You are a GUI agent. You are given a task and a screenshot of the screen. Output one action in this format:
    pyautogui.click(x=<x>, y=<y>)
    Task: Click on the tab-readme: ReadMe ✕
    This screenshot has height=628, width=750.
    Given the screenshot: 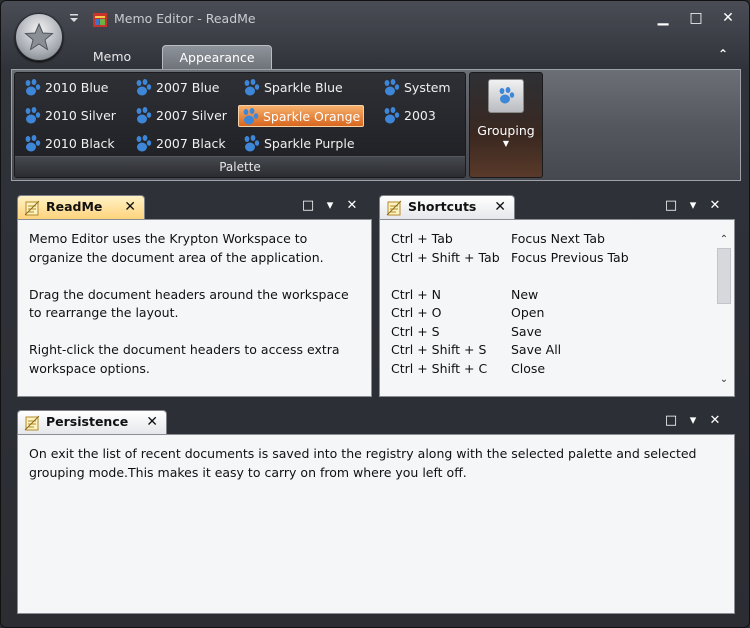 What is the action you would take?
    pyautogui.click(x=81, y=207)
    